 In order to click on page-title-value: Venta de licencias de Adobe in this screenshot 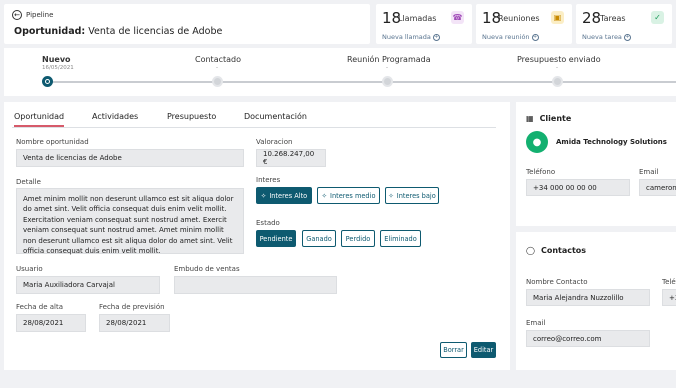, I will do `click(155, 31)`.